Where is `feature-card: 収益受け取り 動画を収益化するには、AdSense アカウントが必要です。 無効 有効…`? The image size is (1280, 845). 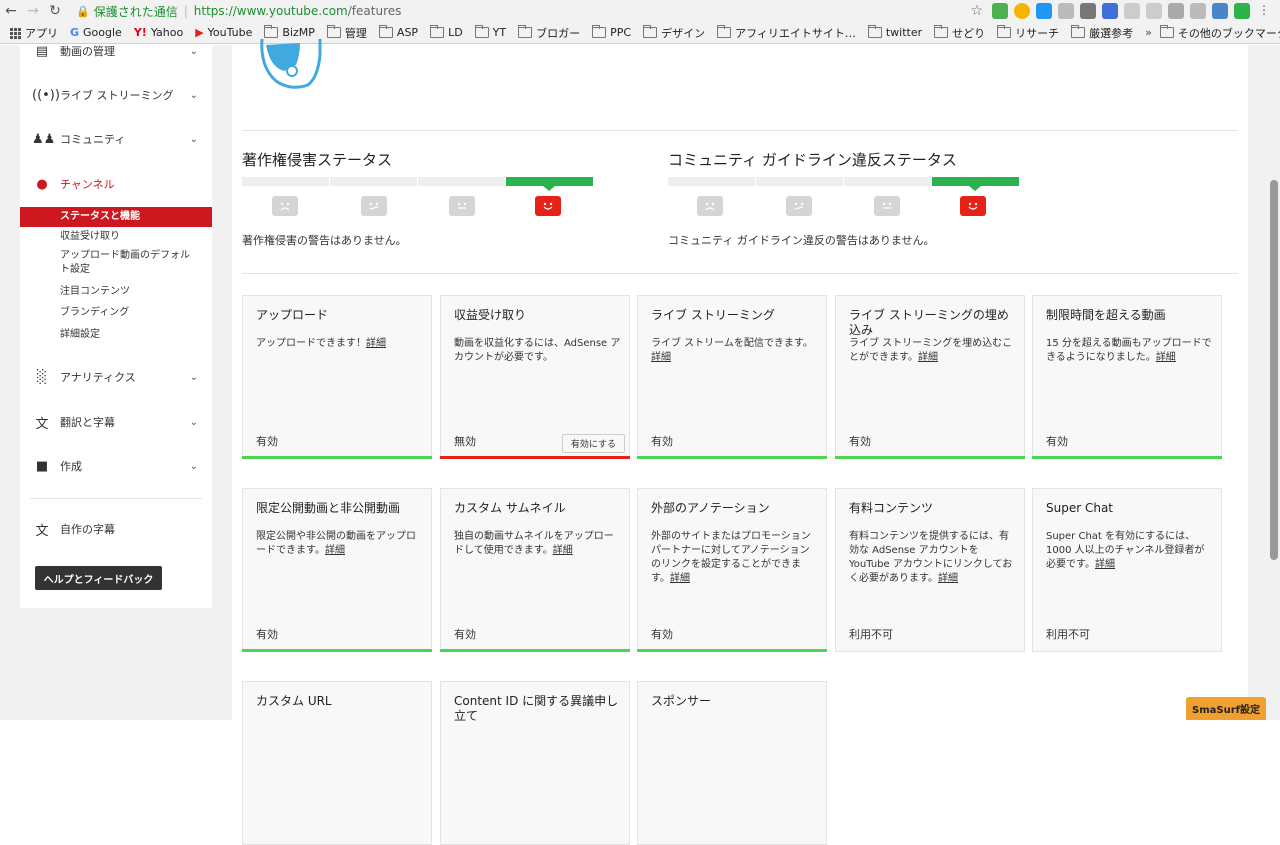
feature-card: 収益受け取り 動画を収益化するには、AdSense アカウントが必要です。 無効 有効… is located at coordinates (535, 377).